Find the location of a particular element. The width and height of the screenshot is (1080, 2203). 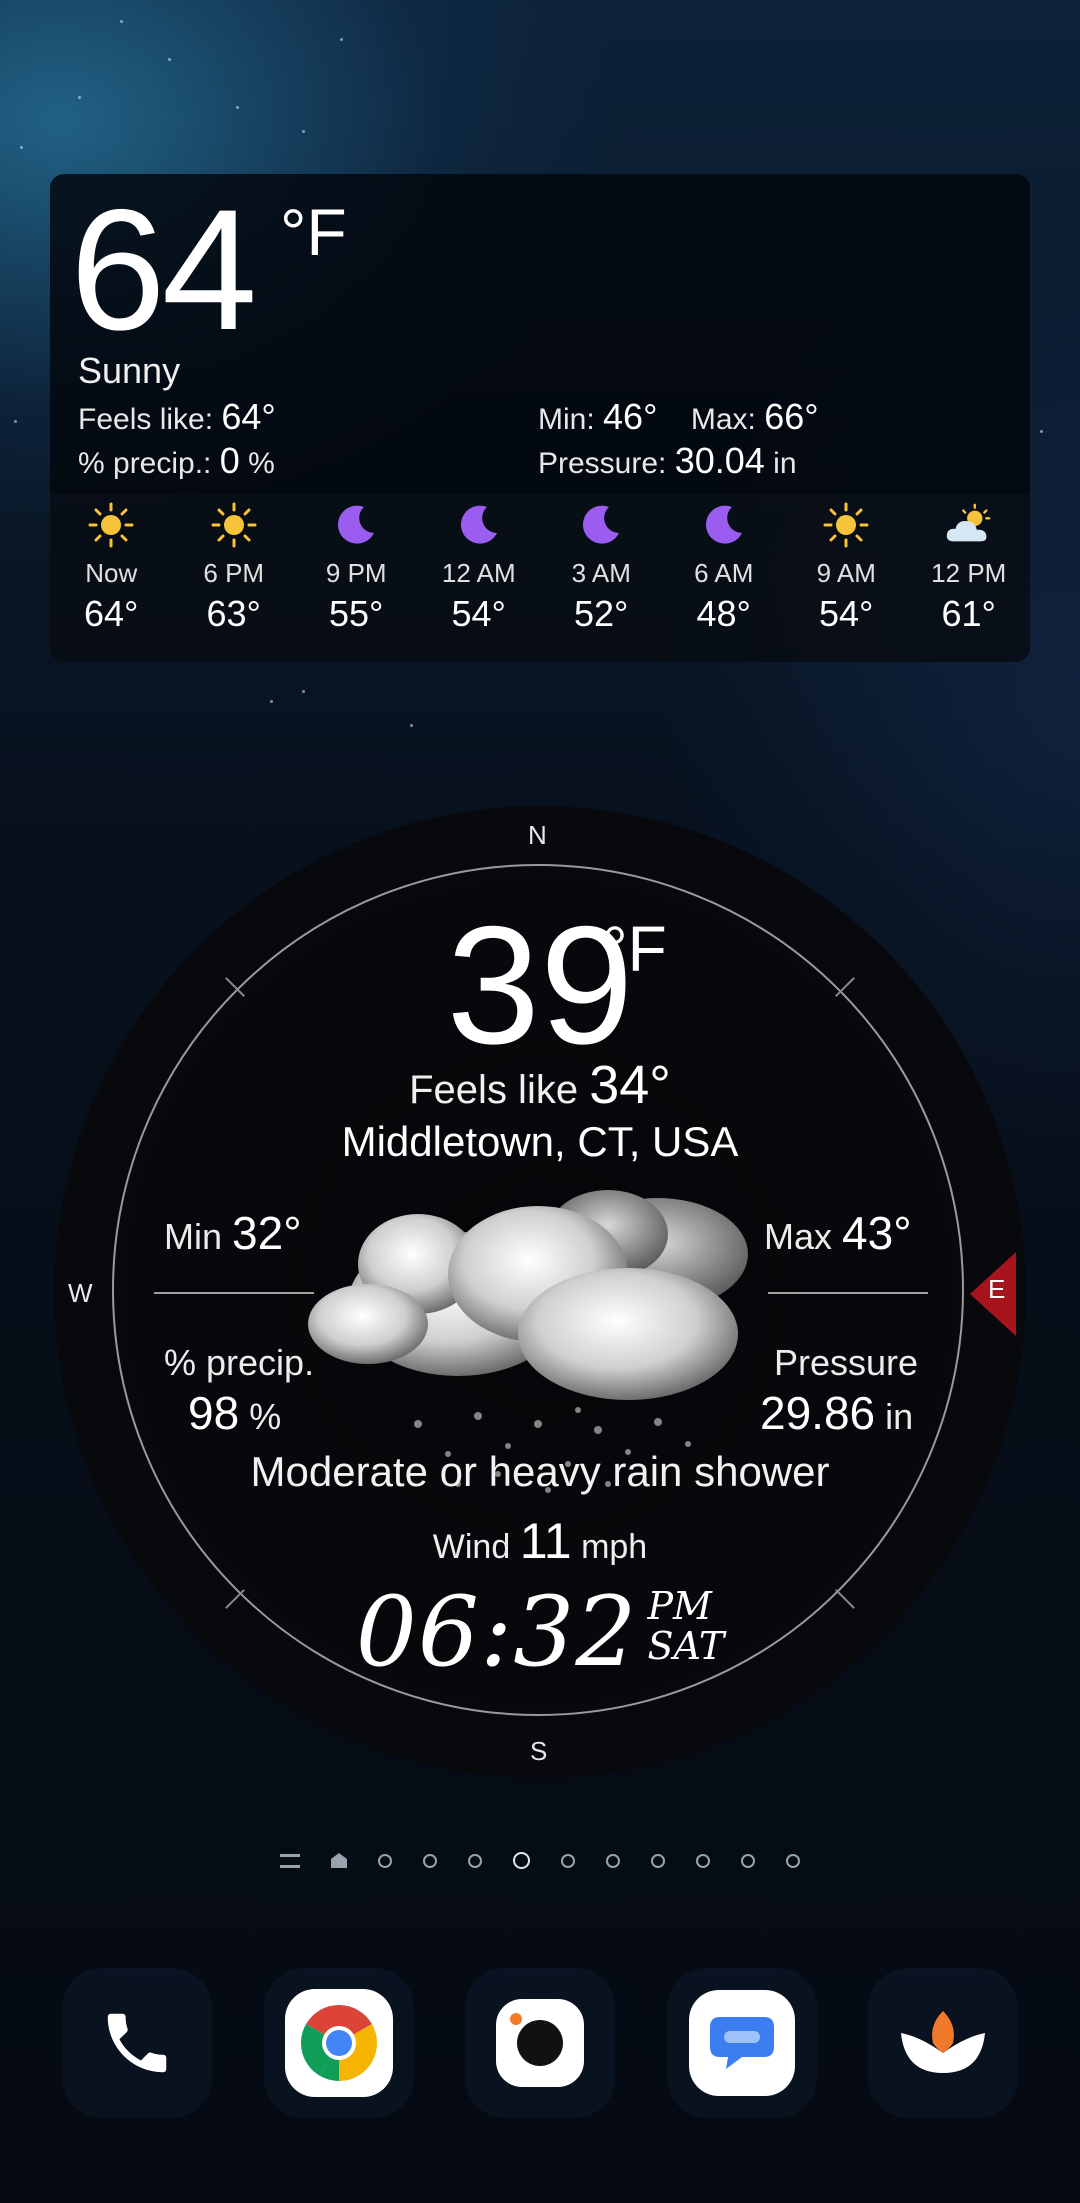

hourly-temp: 55° is located at coordinates (356, 613).